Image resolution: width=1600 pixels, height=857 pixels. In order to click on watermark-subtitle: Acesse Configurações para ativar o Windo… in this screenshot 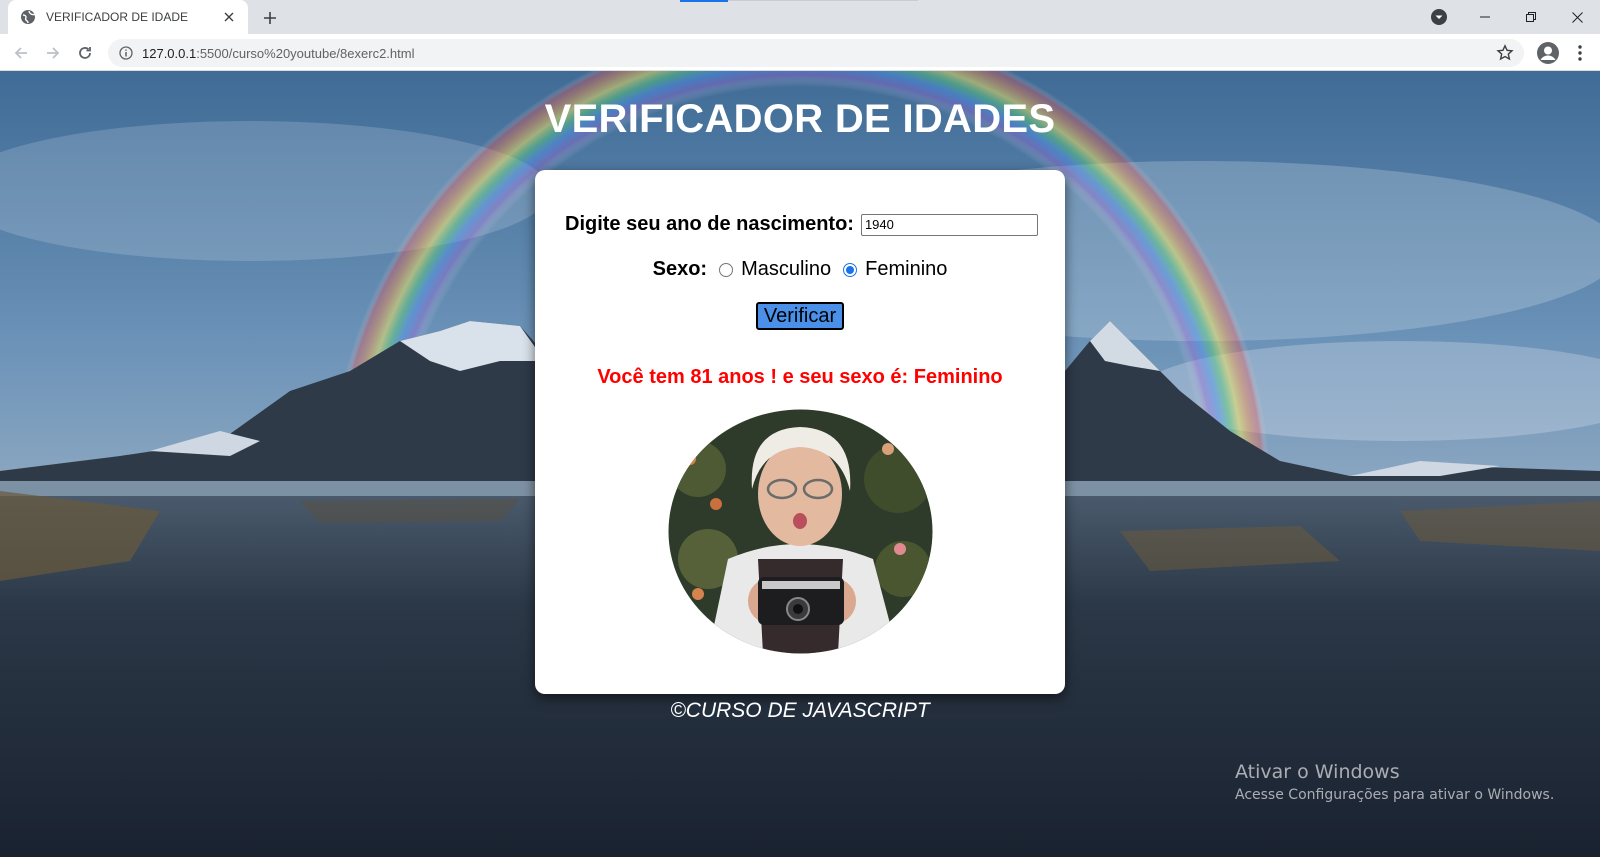, I will do `click(1395, 795)`.